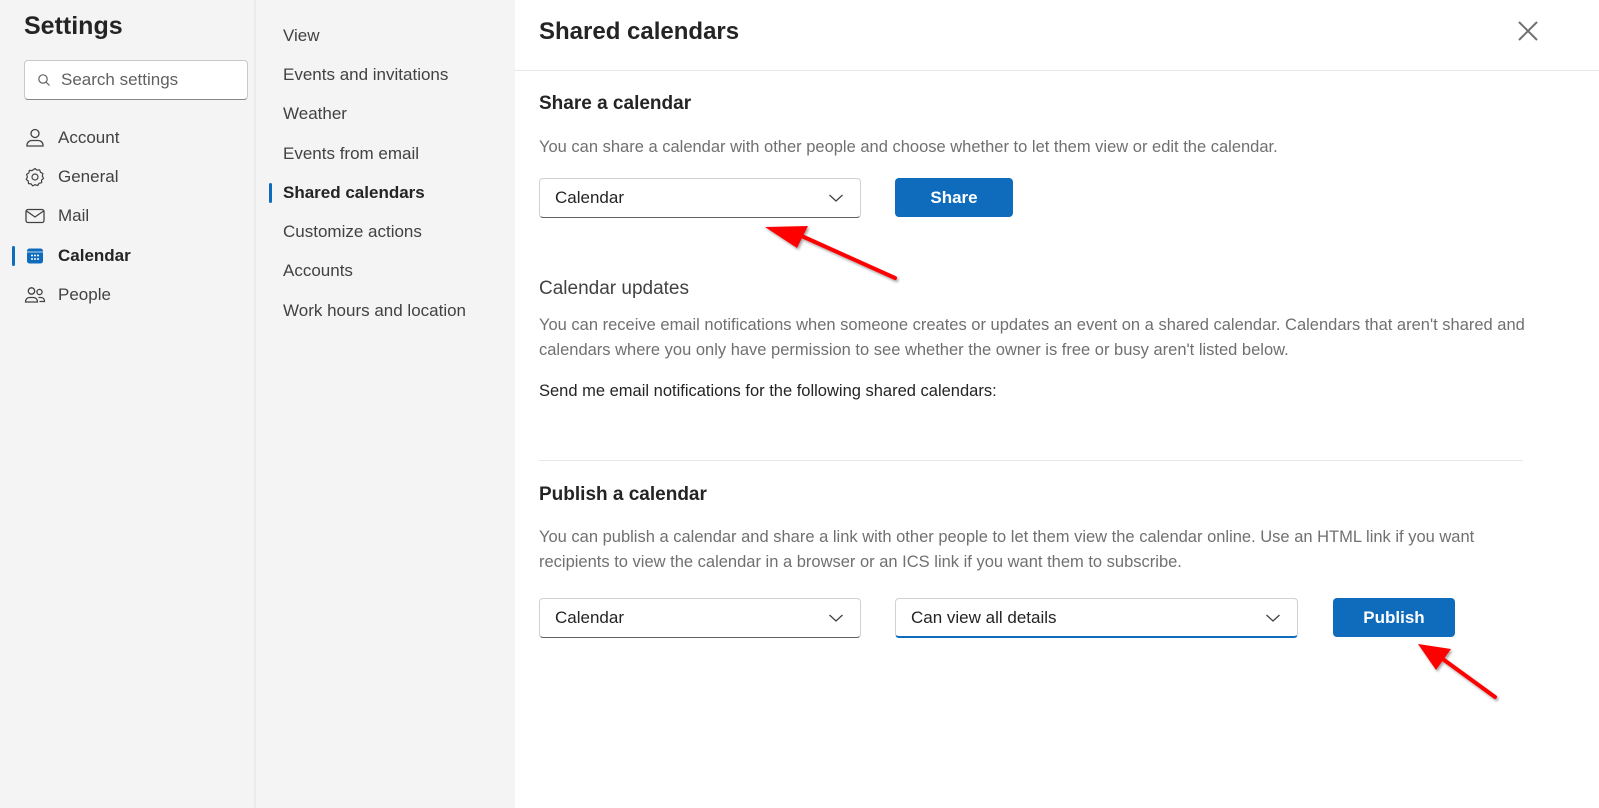 This screenshot has height=808, width=1599. What do you see at coordinates (354, 192) in the screenshot?
I see `subnav-label: Shared calendars` at bounding box center [354, 192].